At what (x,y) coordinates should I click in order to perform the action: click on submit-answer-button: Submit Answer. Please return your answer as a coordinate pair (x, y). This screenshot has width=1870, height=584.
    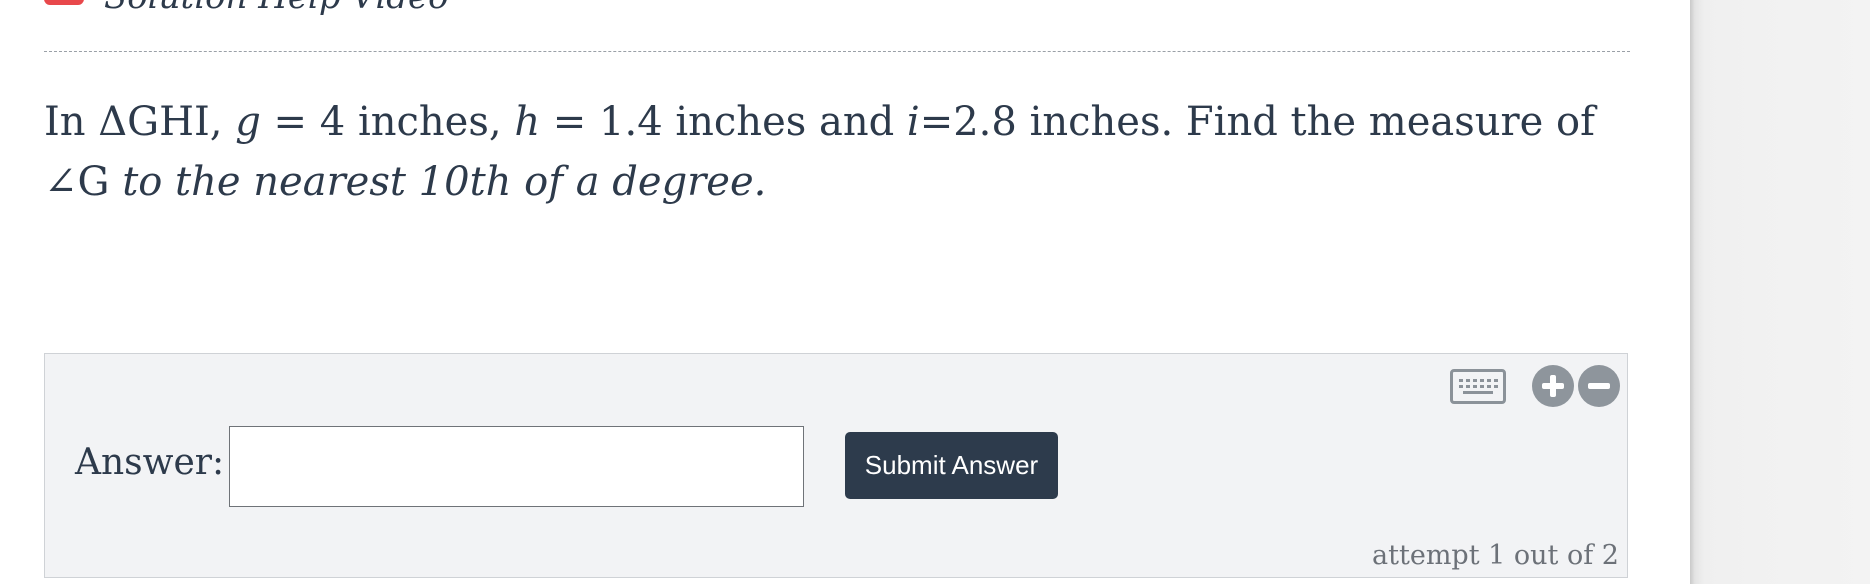
    Looking at the image, I should click on (951, 465).